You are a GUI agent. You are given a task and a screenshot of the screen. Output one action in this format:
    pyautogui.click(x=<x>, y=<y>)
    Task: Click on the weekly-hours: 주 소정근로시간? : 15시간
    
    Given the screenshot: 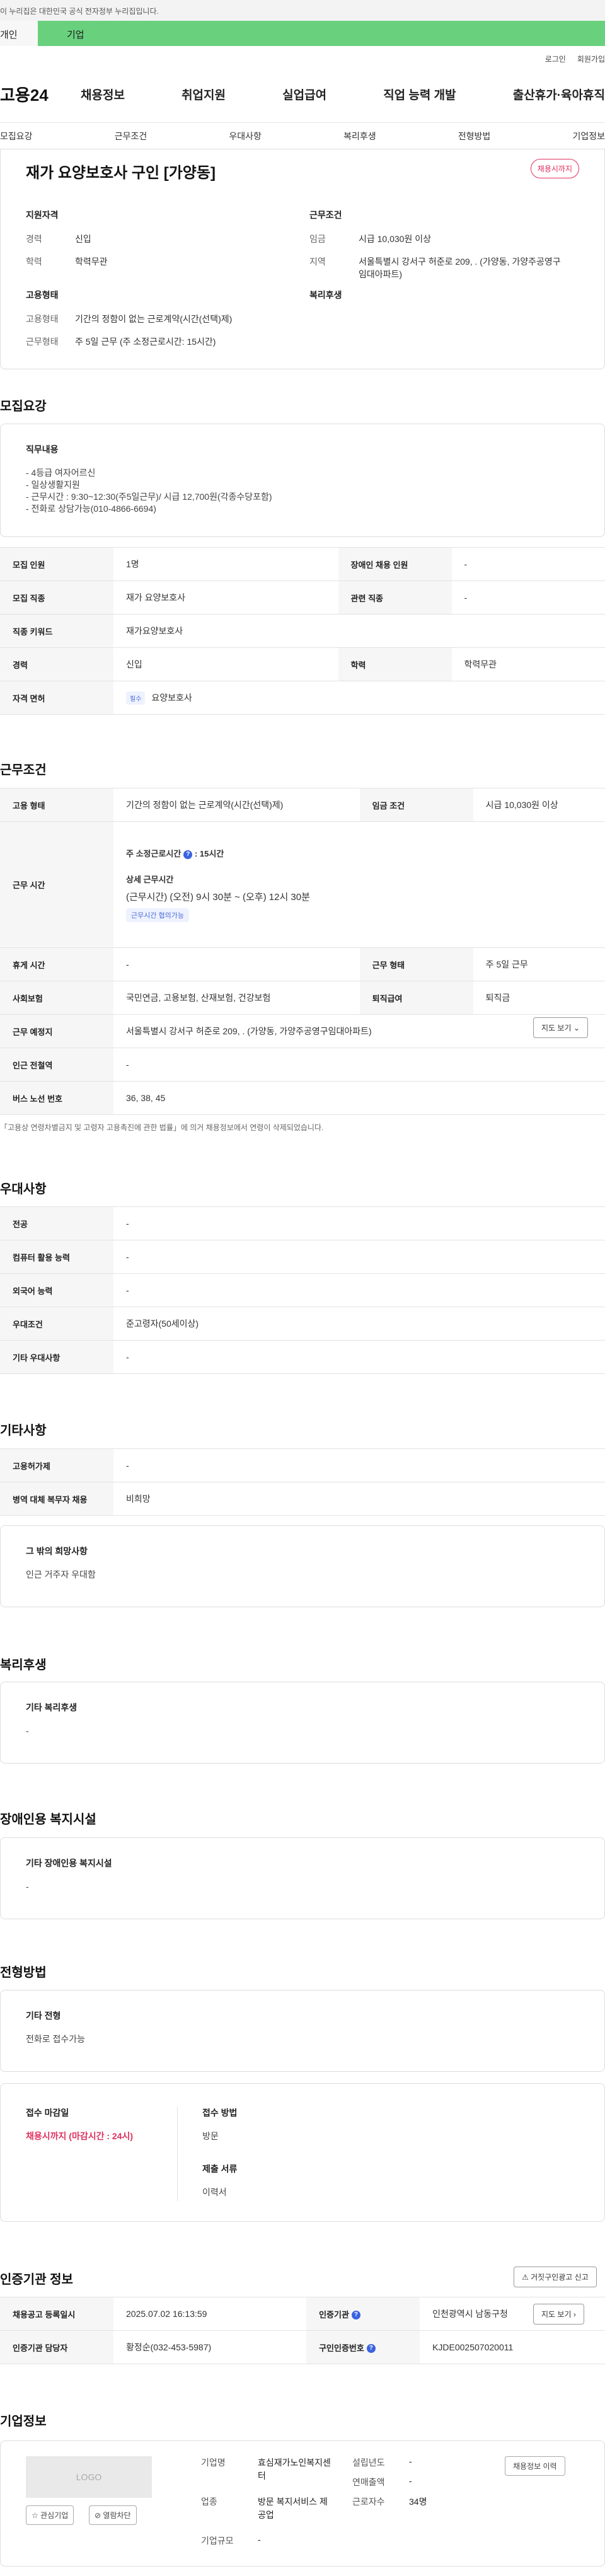 What is the action you would take?
    pyautogui.click(x=359, y=853)
    